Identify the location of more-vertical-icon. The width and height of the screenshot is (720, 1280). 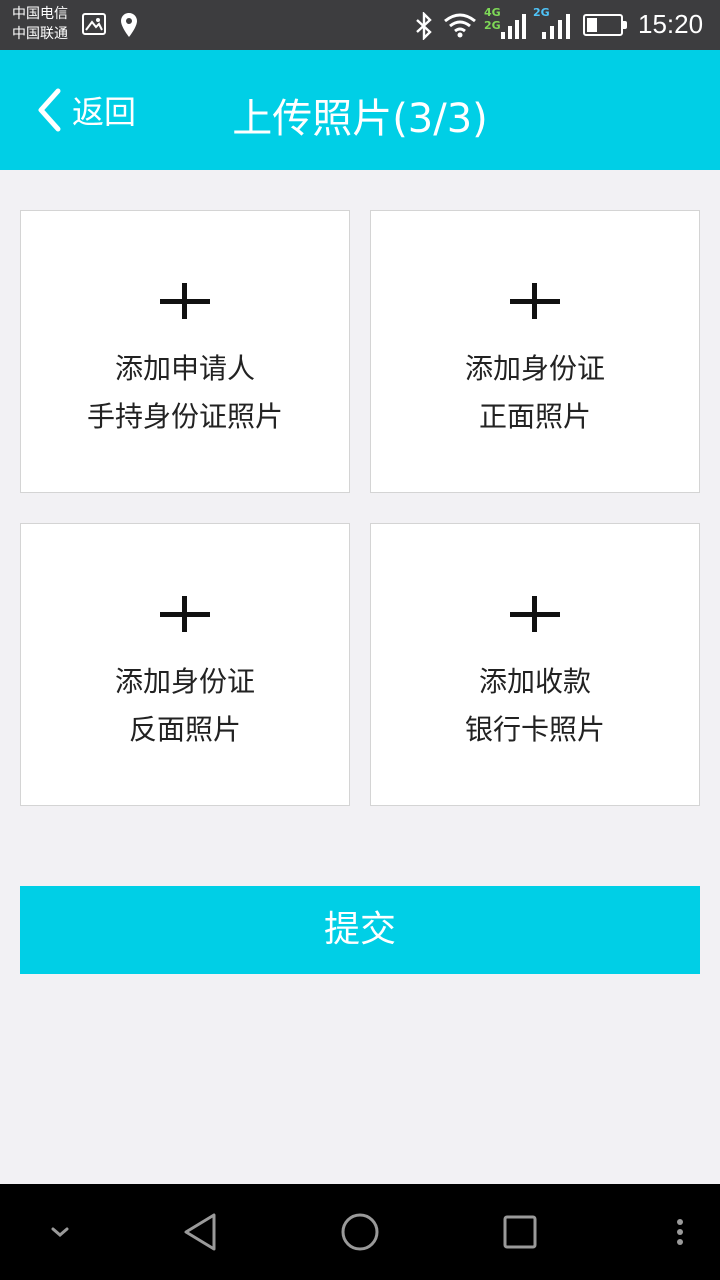
(680, 1232).